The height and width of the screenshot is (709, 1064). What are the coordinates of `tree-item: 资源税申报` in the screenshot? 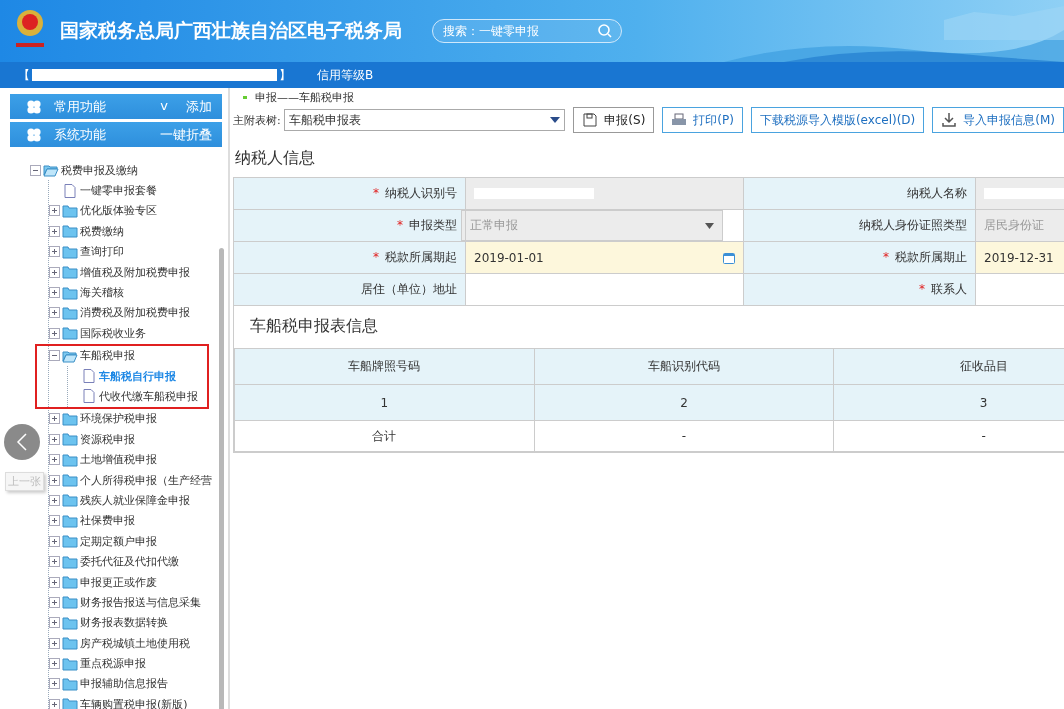 It's located at (107, 439).